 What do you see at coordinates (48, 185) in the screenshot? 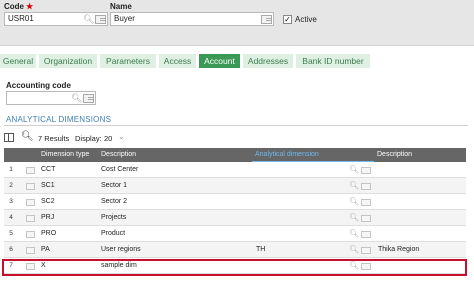
I see `dimension-type-cell: SC1` at bounding box center [48, 185].